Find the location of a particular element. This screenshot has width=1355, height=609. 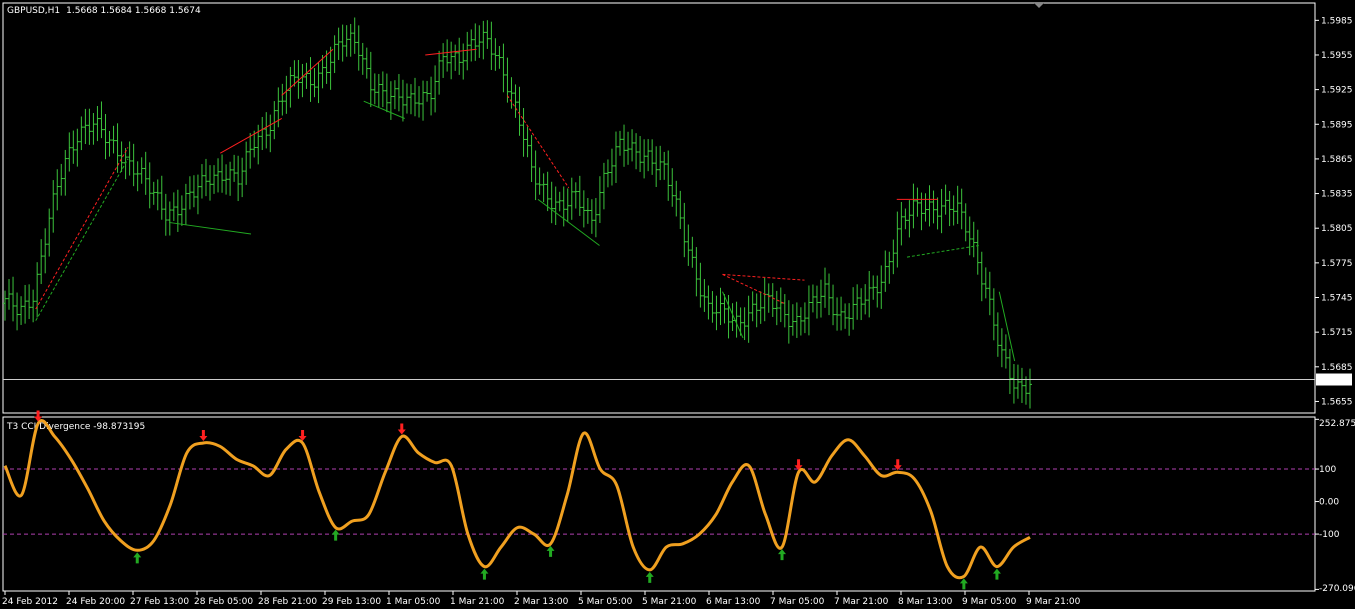

price-tick-label: 1.5775 is located at coordinates (1337, 264).